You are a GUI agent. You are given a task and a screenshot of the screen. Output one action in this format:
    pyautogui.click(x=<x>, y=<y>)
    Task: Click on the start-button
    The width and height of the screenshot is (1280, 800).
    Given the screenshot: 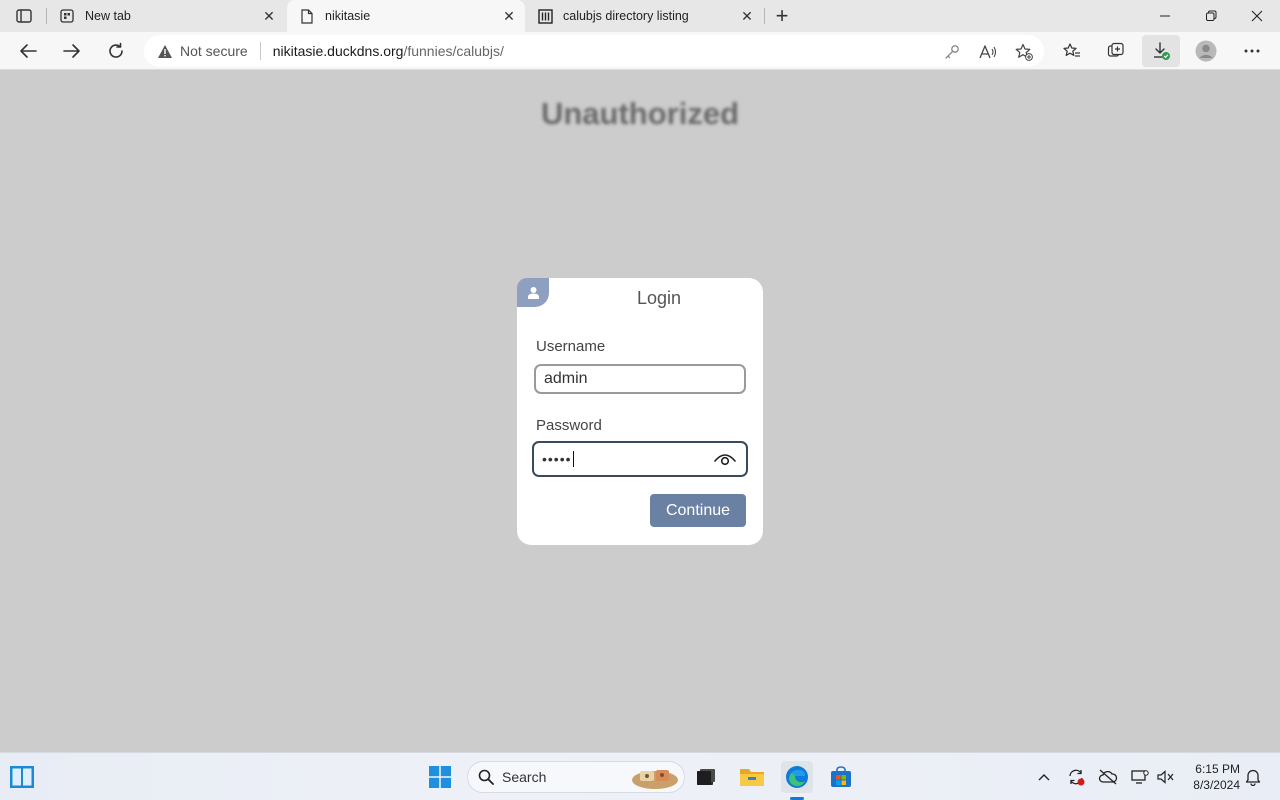 What is the action you would take?
    pyautogui.click(x=440, y=777)
    